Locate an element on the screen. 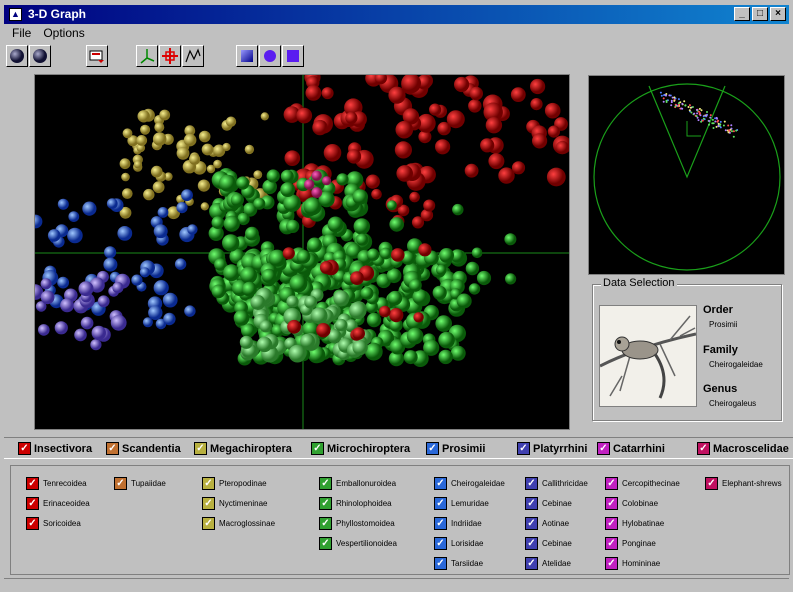  family-checkbox: ✓ Emballonuroidea is located at coordinates (358, 483).